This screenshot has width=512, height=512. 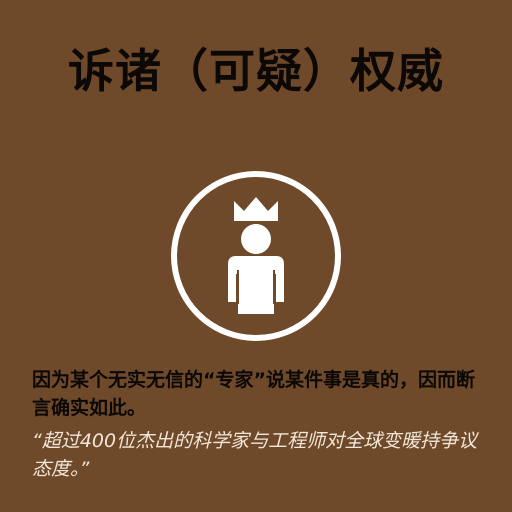 I want to click on fallacy-definition: 因为某个无实无信的“专家”说某件事是真的，因而断言确实如此。, so click(x=253, y=394).